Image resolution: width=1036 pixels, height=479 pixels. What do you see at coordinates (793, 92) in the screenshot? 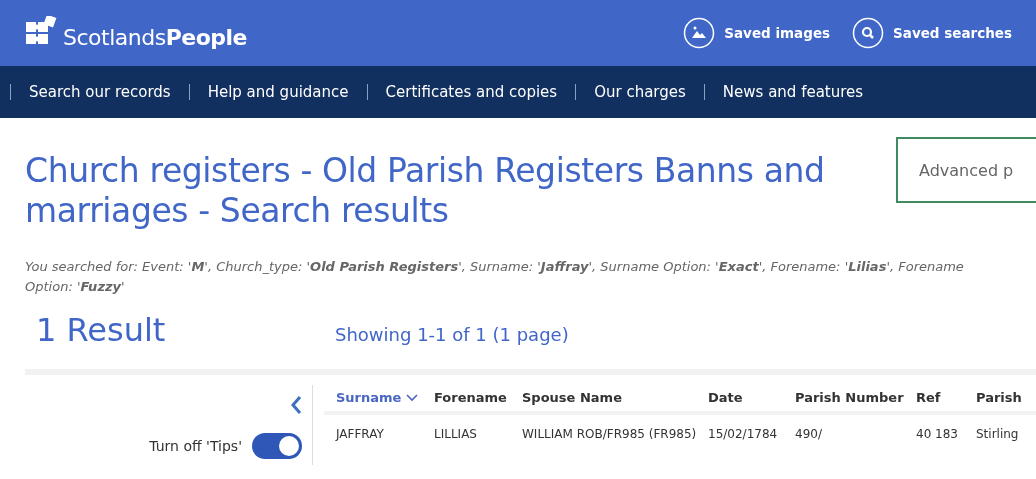
I see `nav-link: News and features` at bounding box center [793, 92].